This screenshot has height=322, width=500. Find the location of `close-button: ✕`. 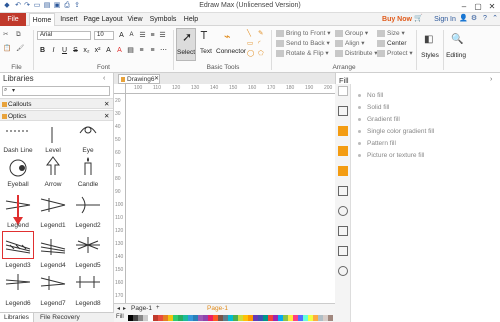

close-button: ✕ is located at coordinates (492, 6).